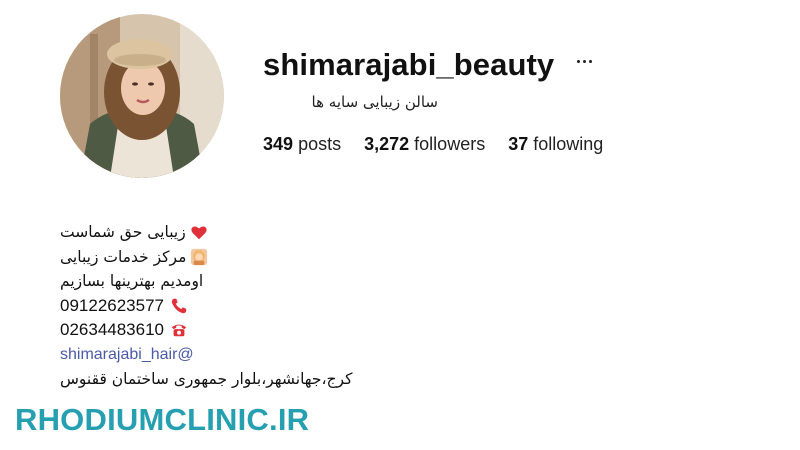 This screenshot has height=450, width=800. I want to click on watermark: RHODIUMCLINIC.IR, so click(162, 419).